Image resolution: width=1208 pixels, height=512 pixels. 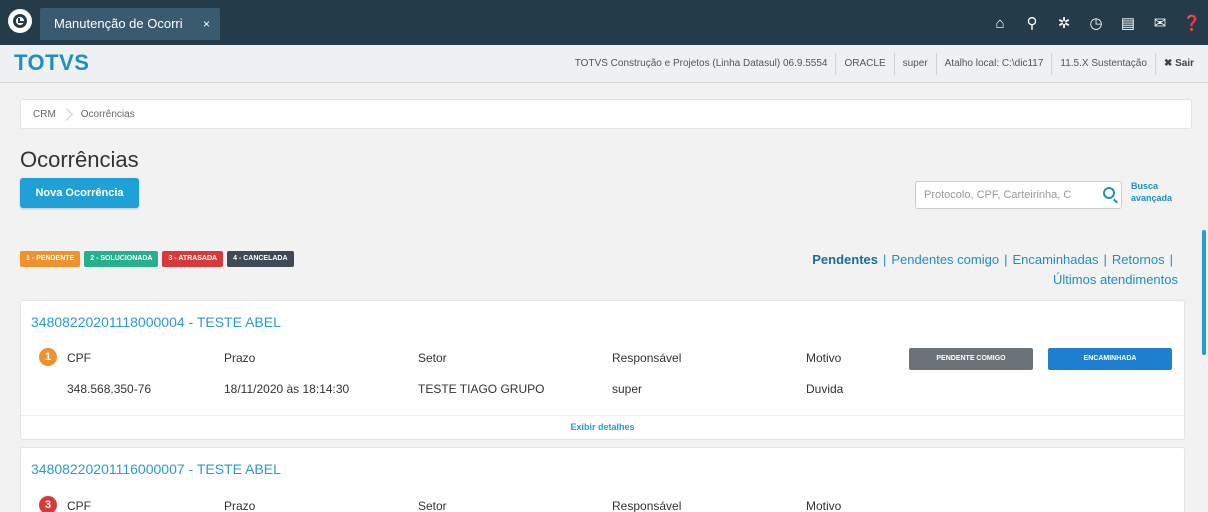 I want to click on tab-manutencao-ocorrencia: Manutenção de Ocorri ×, so click(x=130, y=24).